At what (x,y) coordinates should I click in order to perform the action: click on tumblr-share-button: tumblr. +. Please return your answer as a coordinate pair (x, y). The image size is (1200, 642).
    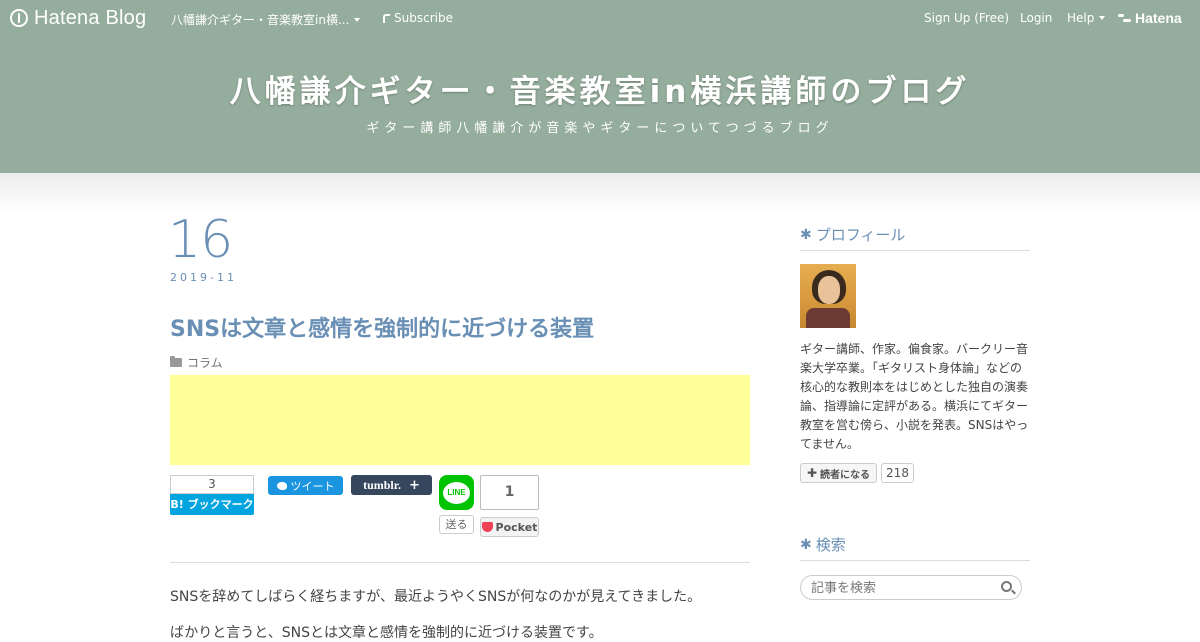
    Looking at the image, I should click on (391, 485).